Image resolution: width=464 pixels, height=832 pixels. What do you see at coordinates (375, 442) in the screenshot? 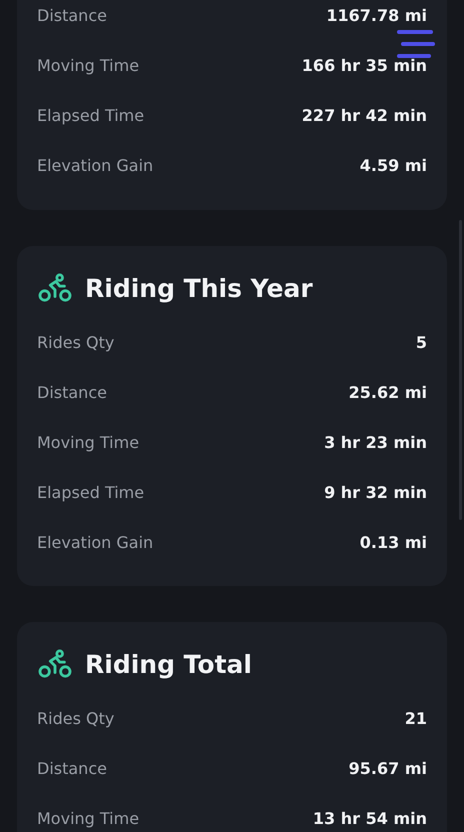
I see `stat-value: 3 hr 23 min` at bounding box center [375, 442].